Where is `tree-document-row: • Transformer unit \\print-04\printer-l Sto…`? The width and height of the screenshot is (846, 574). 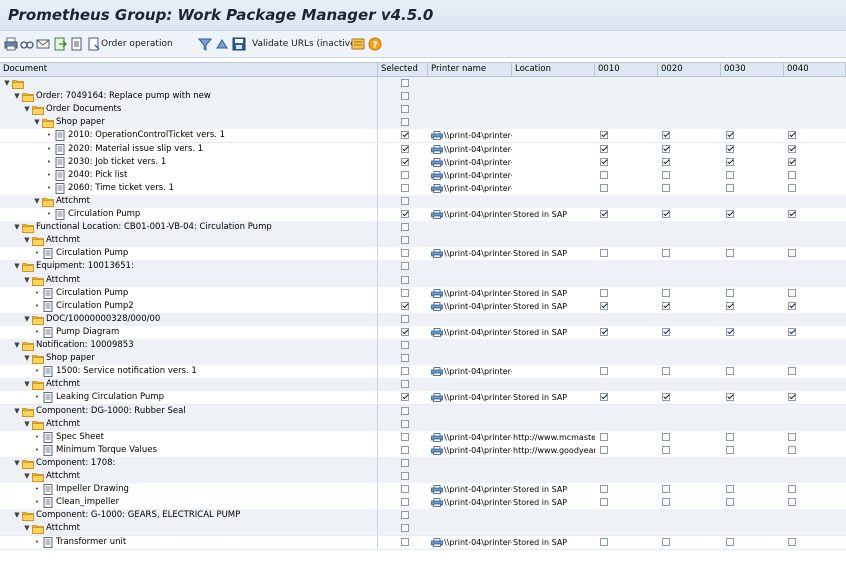
tree-document-row: • Transformer unit \\print-04\printer-l Sto… is located at coordinates (423, 542).